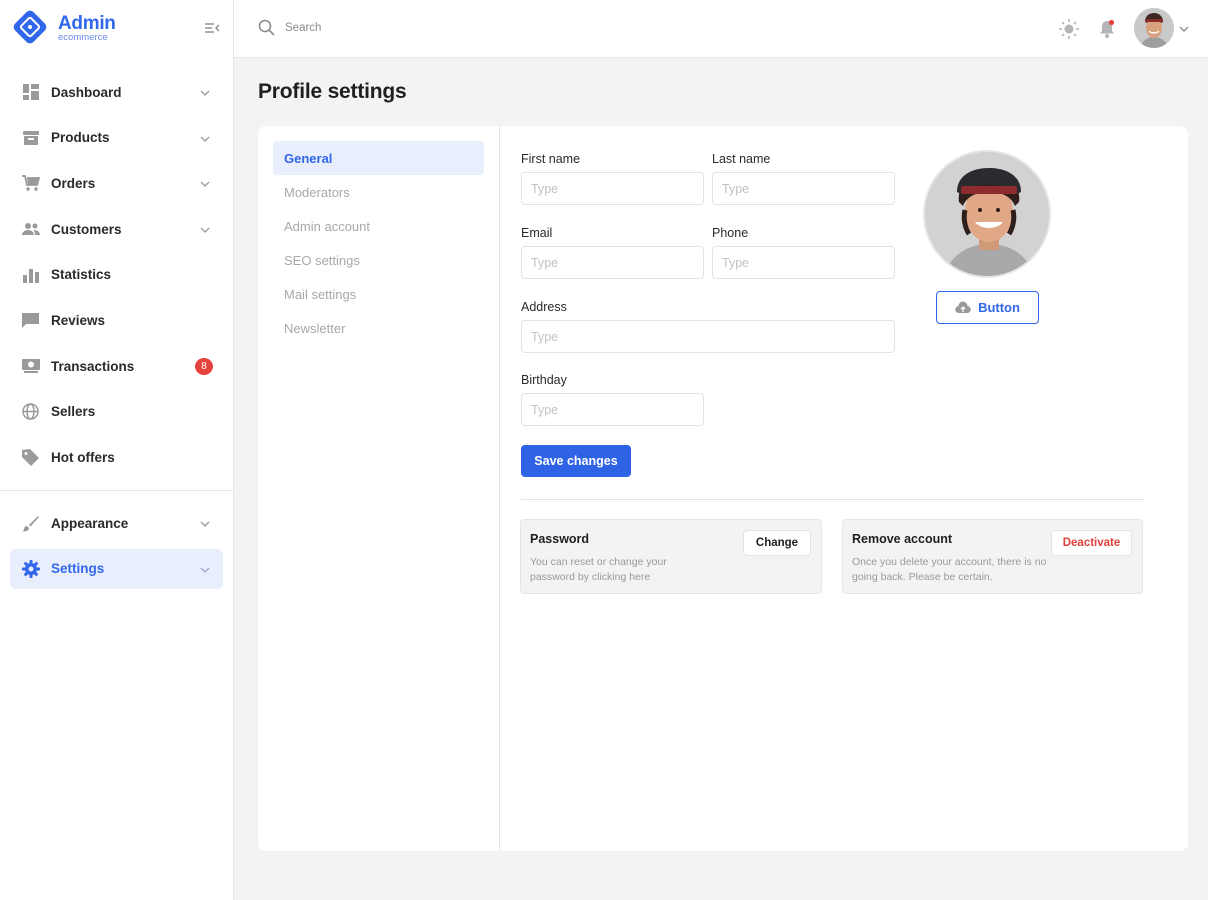 This screenshot has height=900, width=1208. What do you see at coordinates (1069, 29) in the screenshot?
I see `theme-toggle-icon` at bounding box center [1069, 29].